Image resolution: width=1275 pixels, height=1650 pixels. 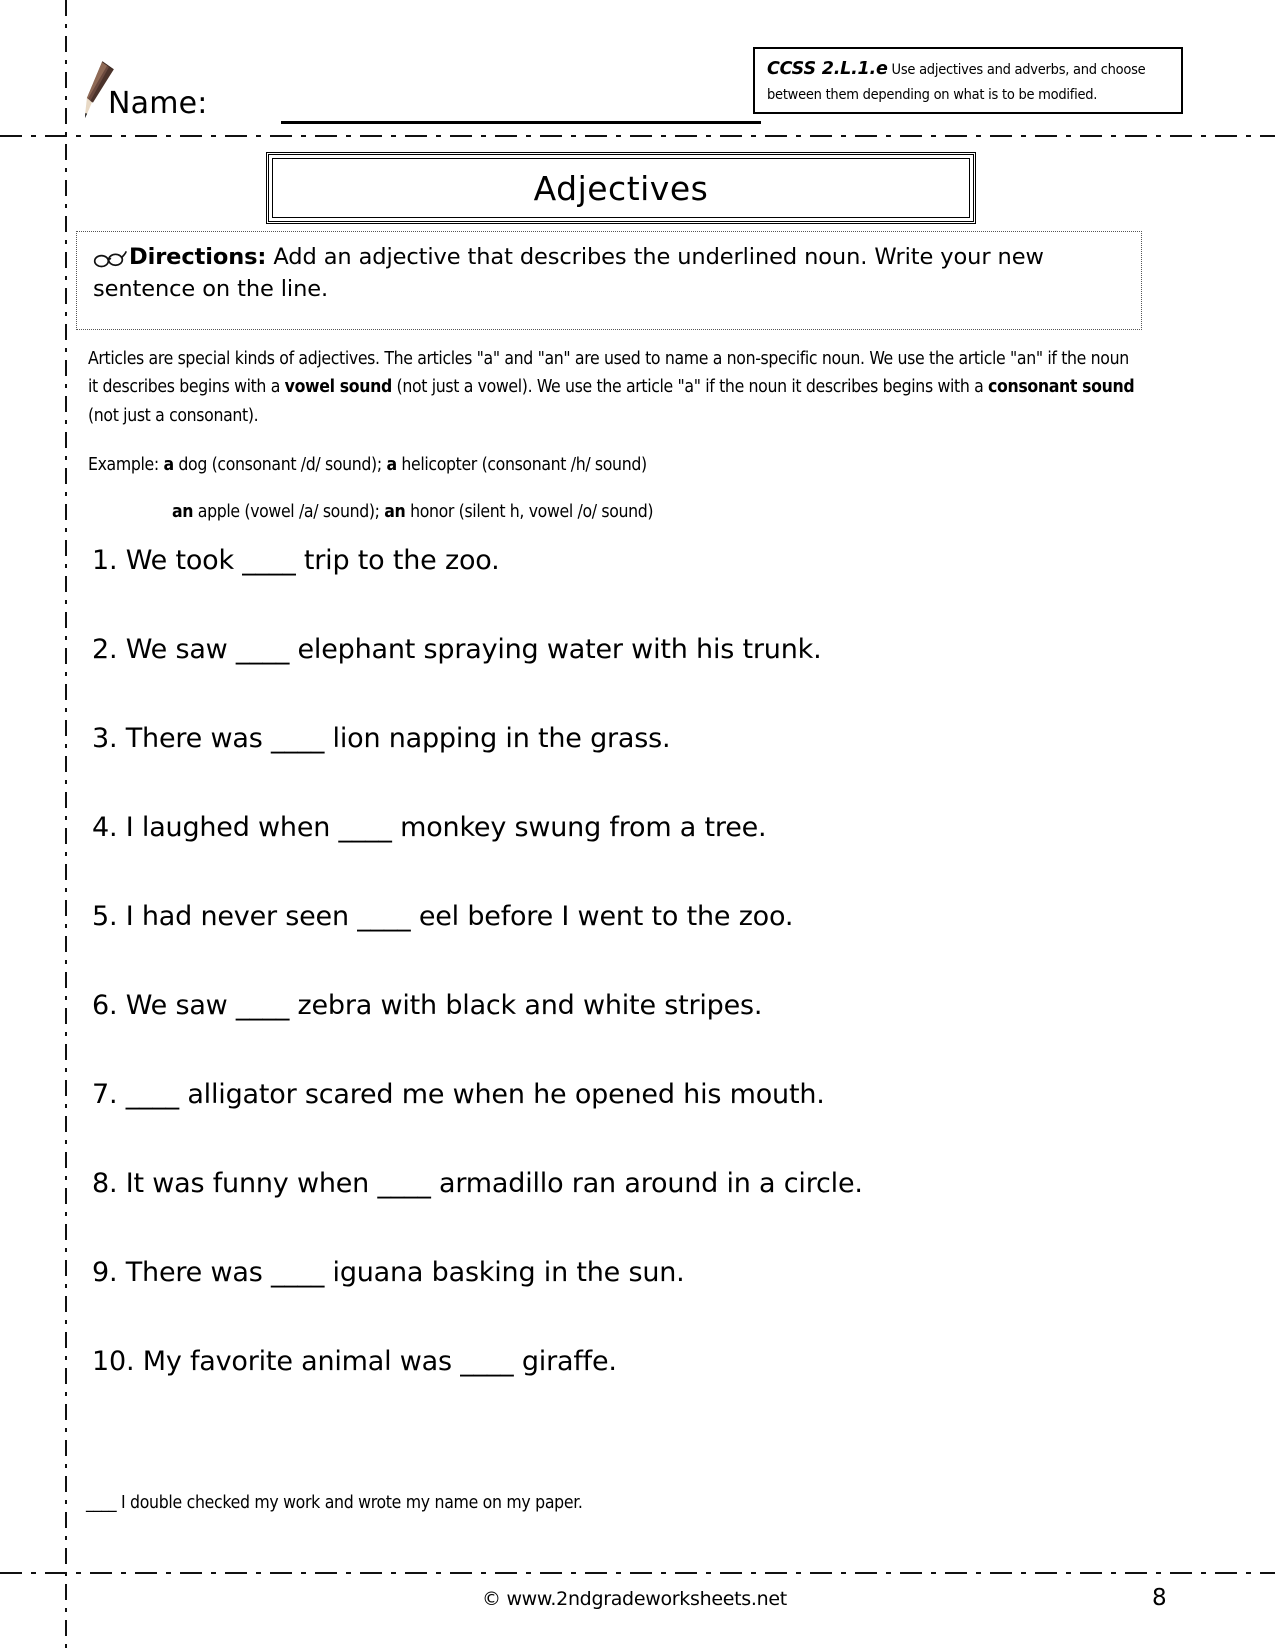 I want to click on name-row: Name:, so click(x=419, y=93).